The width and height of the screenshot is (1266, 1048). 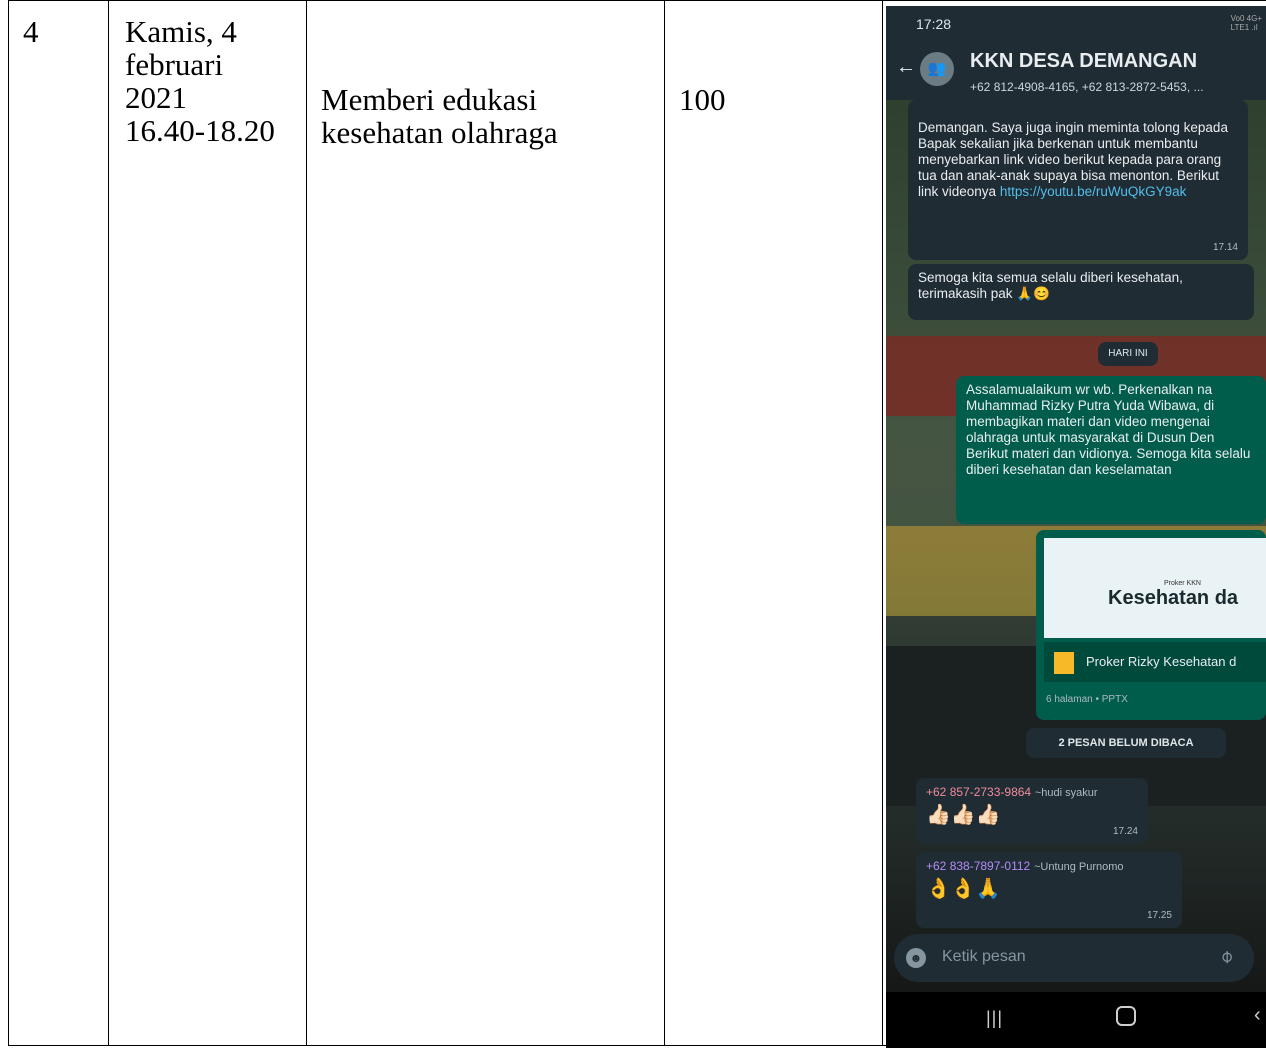 I want to click on slide-title: Kesehatan da, so click(x=1173, y=598).